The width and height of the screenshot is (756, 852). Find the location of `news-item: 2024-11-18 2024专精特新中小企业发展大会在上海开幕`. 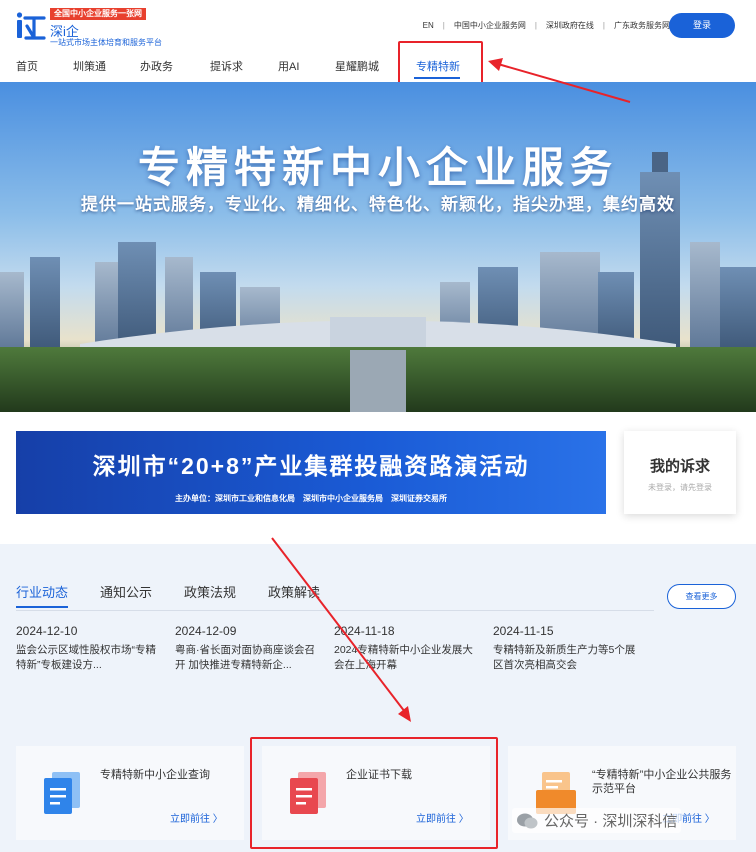

news-item: 2024-11-18 2024专精特新中小企业发展大会在上海开幕 is located at coordinates (407, 648).